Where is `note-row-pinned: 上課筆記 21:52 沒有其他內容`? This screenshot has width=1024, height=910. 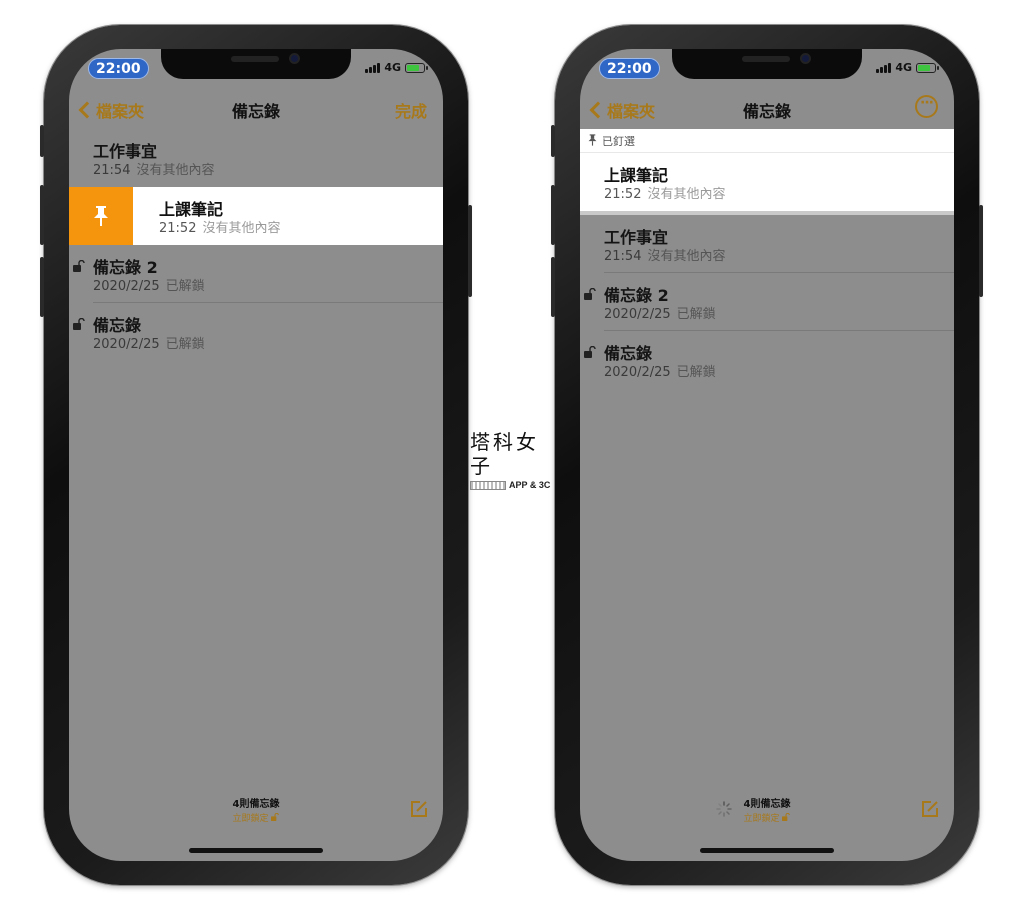 note-row-pinned: 上課筆記 21:52 沒有其他內容 is located at coordinates (767, 182).